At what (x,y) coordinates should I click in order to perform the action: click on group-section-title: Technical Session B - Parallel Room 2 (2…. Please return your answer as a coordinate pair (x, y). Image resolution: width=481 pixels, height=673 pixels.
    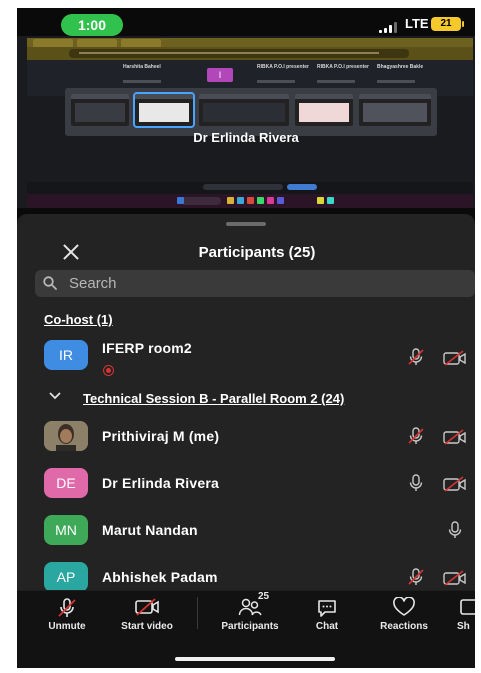
    Looking at the image, I should click on (213, 398).